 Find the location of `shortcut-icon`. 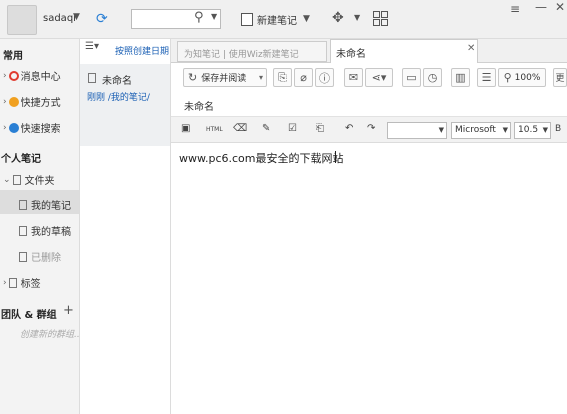

shortcut-icon is located at coordinates (13, 101).